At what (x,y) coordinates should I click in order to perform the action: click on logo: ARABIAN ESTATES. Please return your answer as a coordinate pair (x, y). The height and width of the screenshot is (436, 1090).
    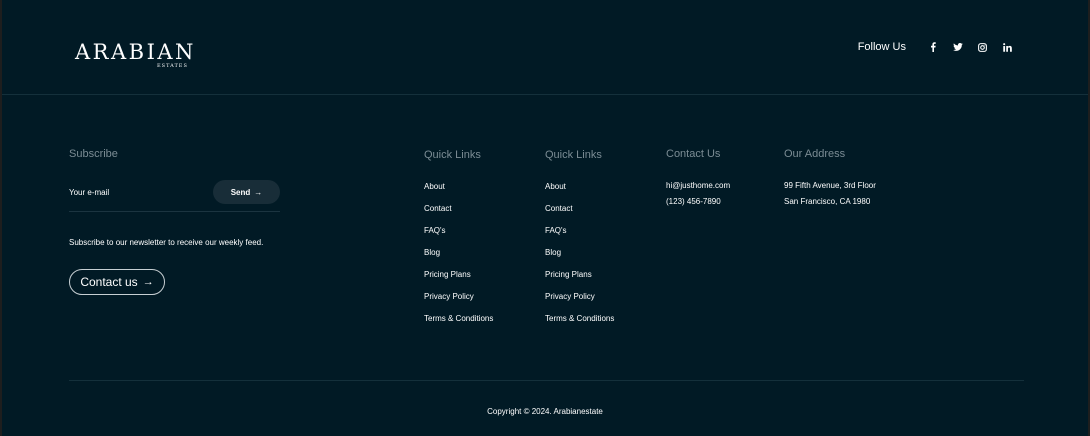
    Looking at the image, I should click on (135, 54).